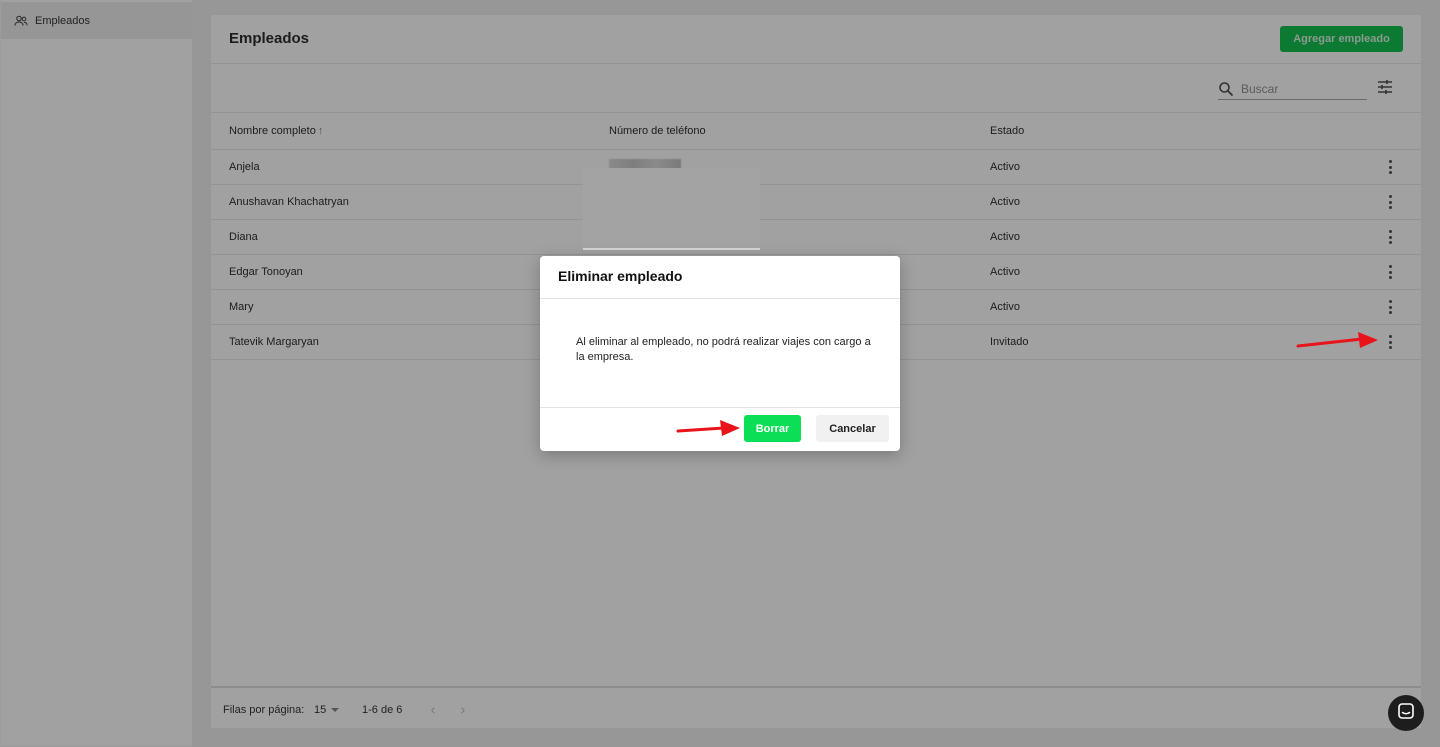 This screenshot has width=1440, height=747. What do you see at coordinates (1301, 88) in the screenshot?
I see `search-input` at bounding box center [1301, 88].